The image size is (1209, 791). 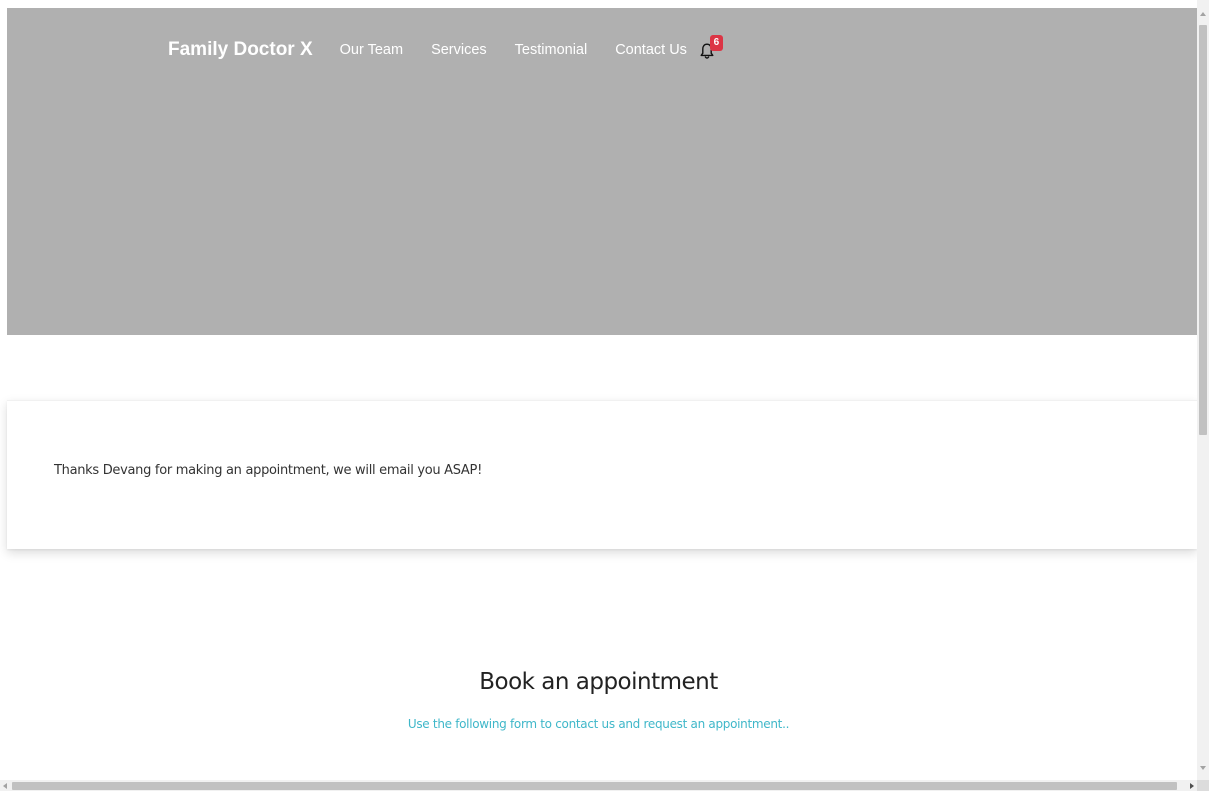 I want to click on horizontal-scrollbar, so click(x=598, y=785).